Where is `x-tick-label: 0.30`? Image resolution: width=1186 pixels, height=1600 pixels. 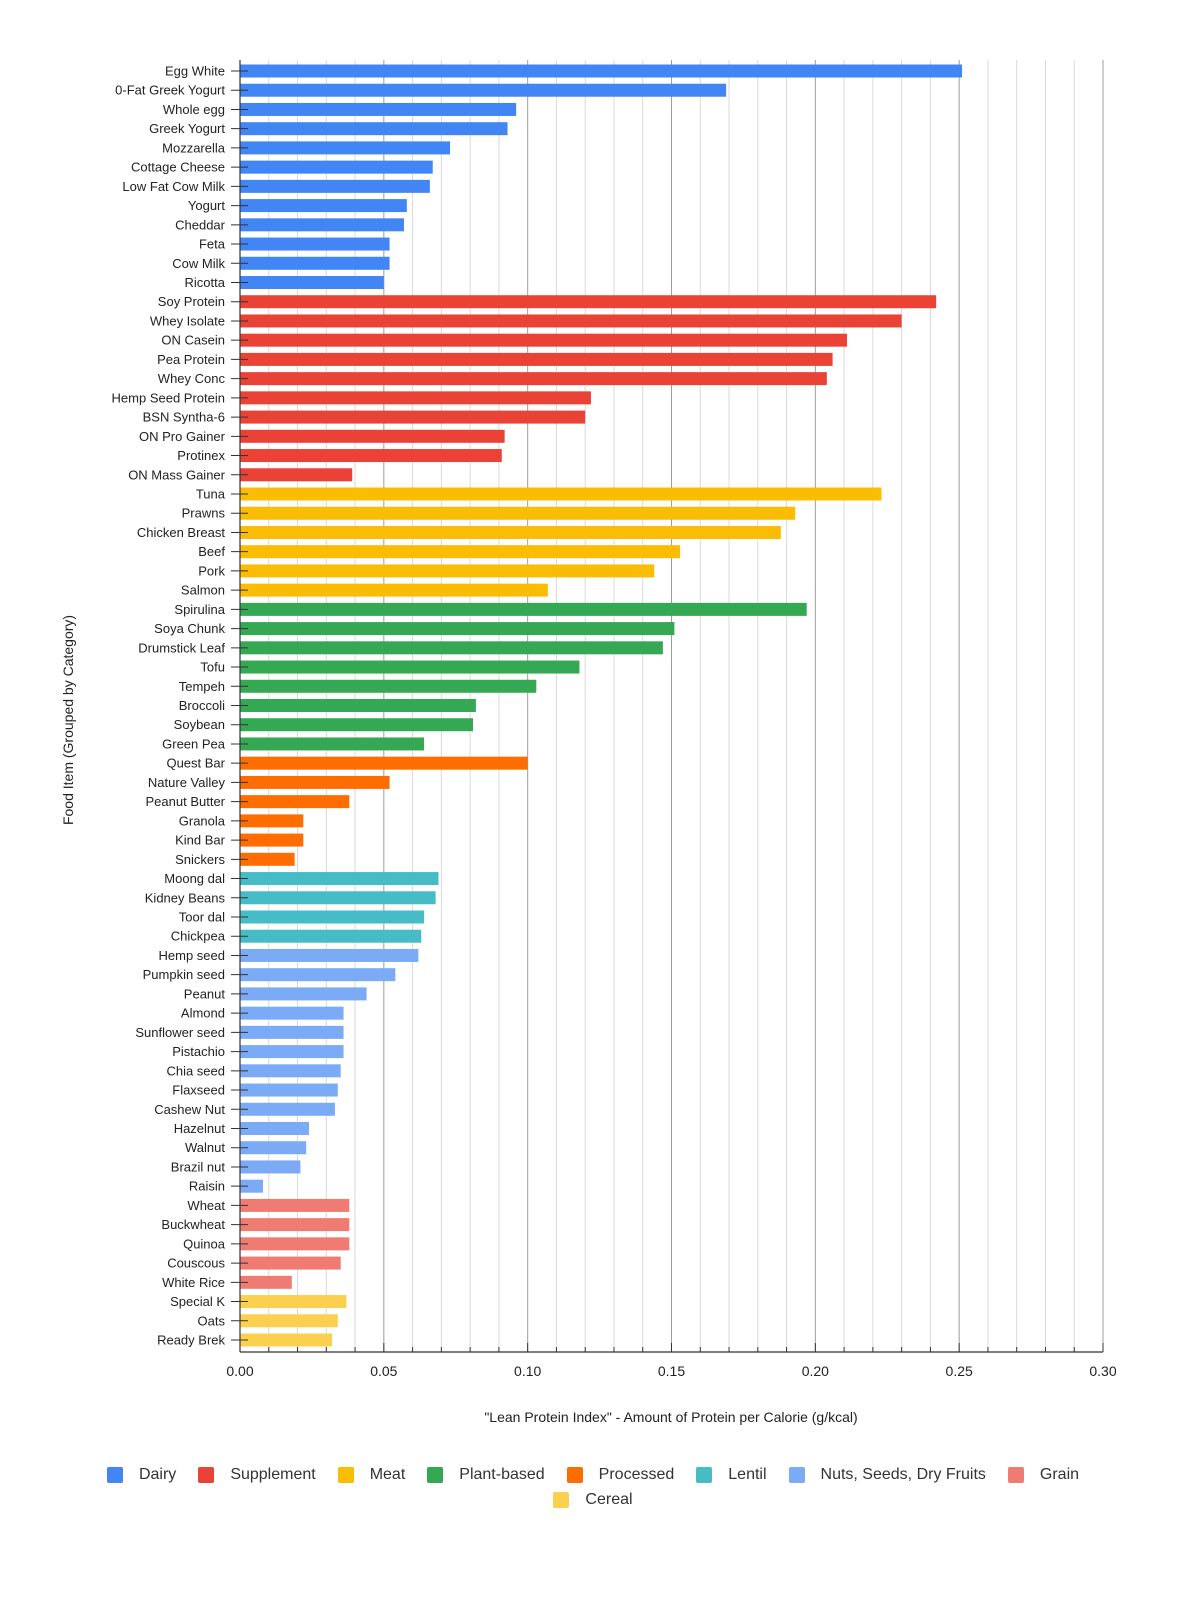
x-tick-label: 0.30 is located at coordinates (1102, 1371).